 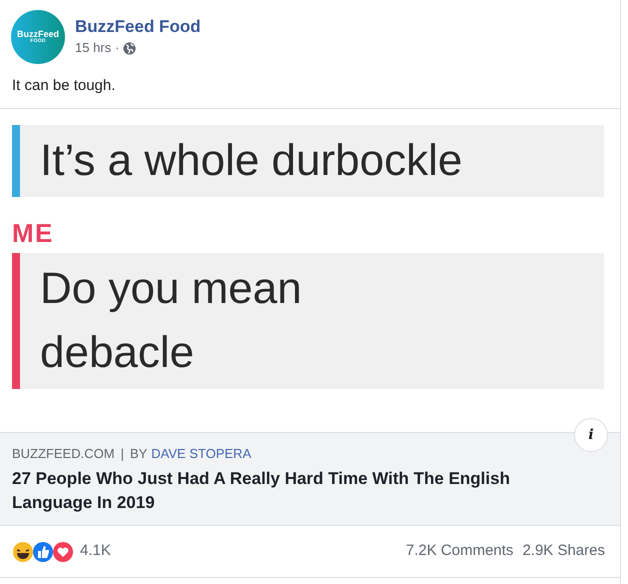 I want to click on chat-message-text: It’s a whole durbockle, so click(x=251, y=161).